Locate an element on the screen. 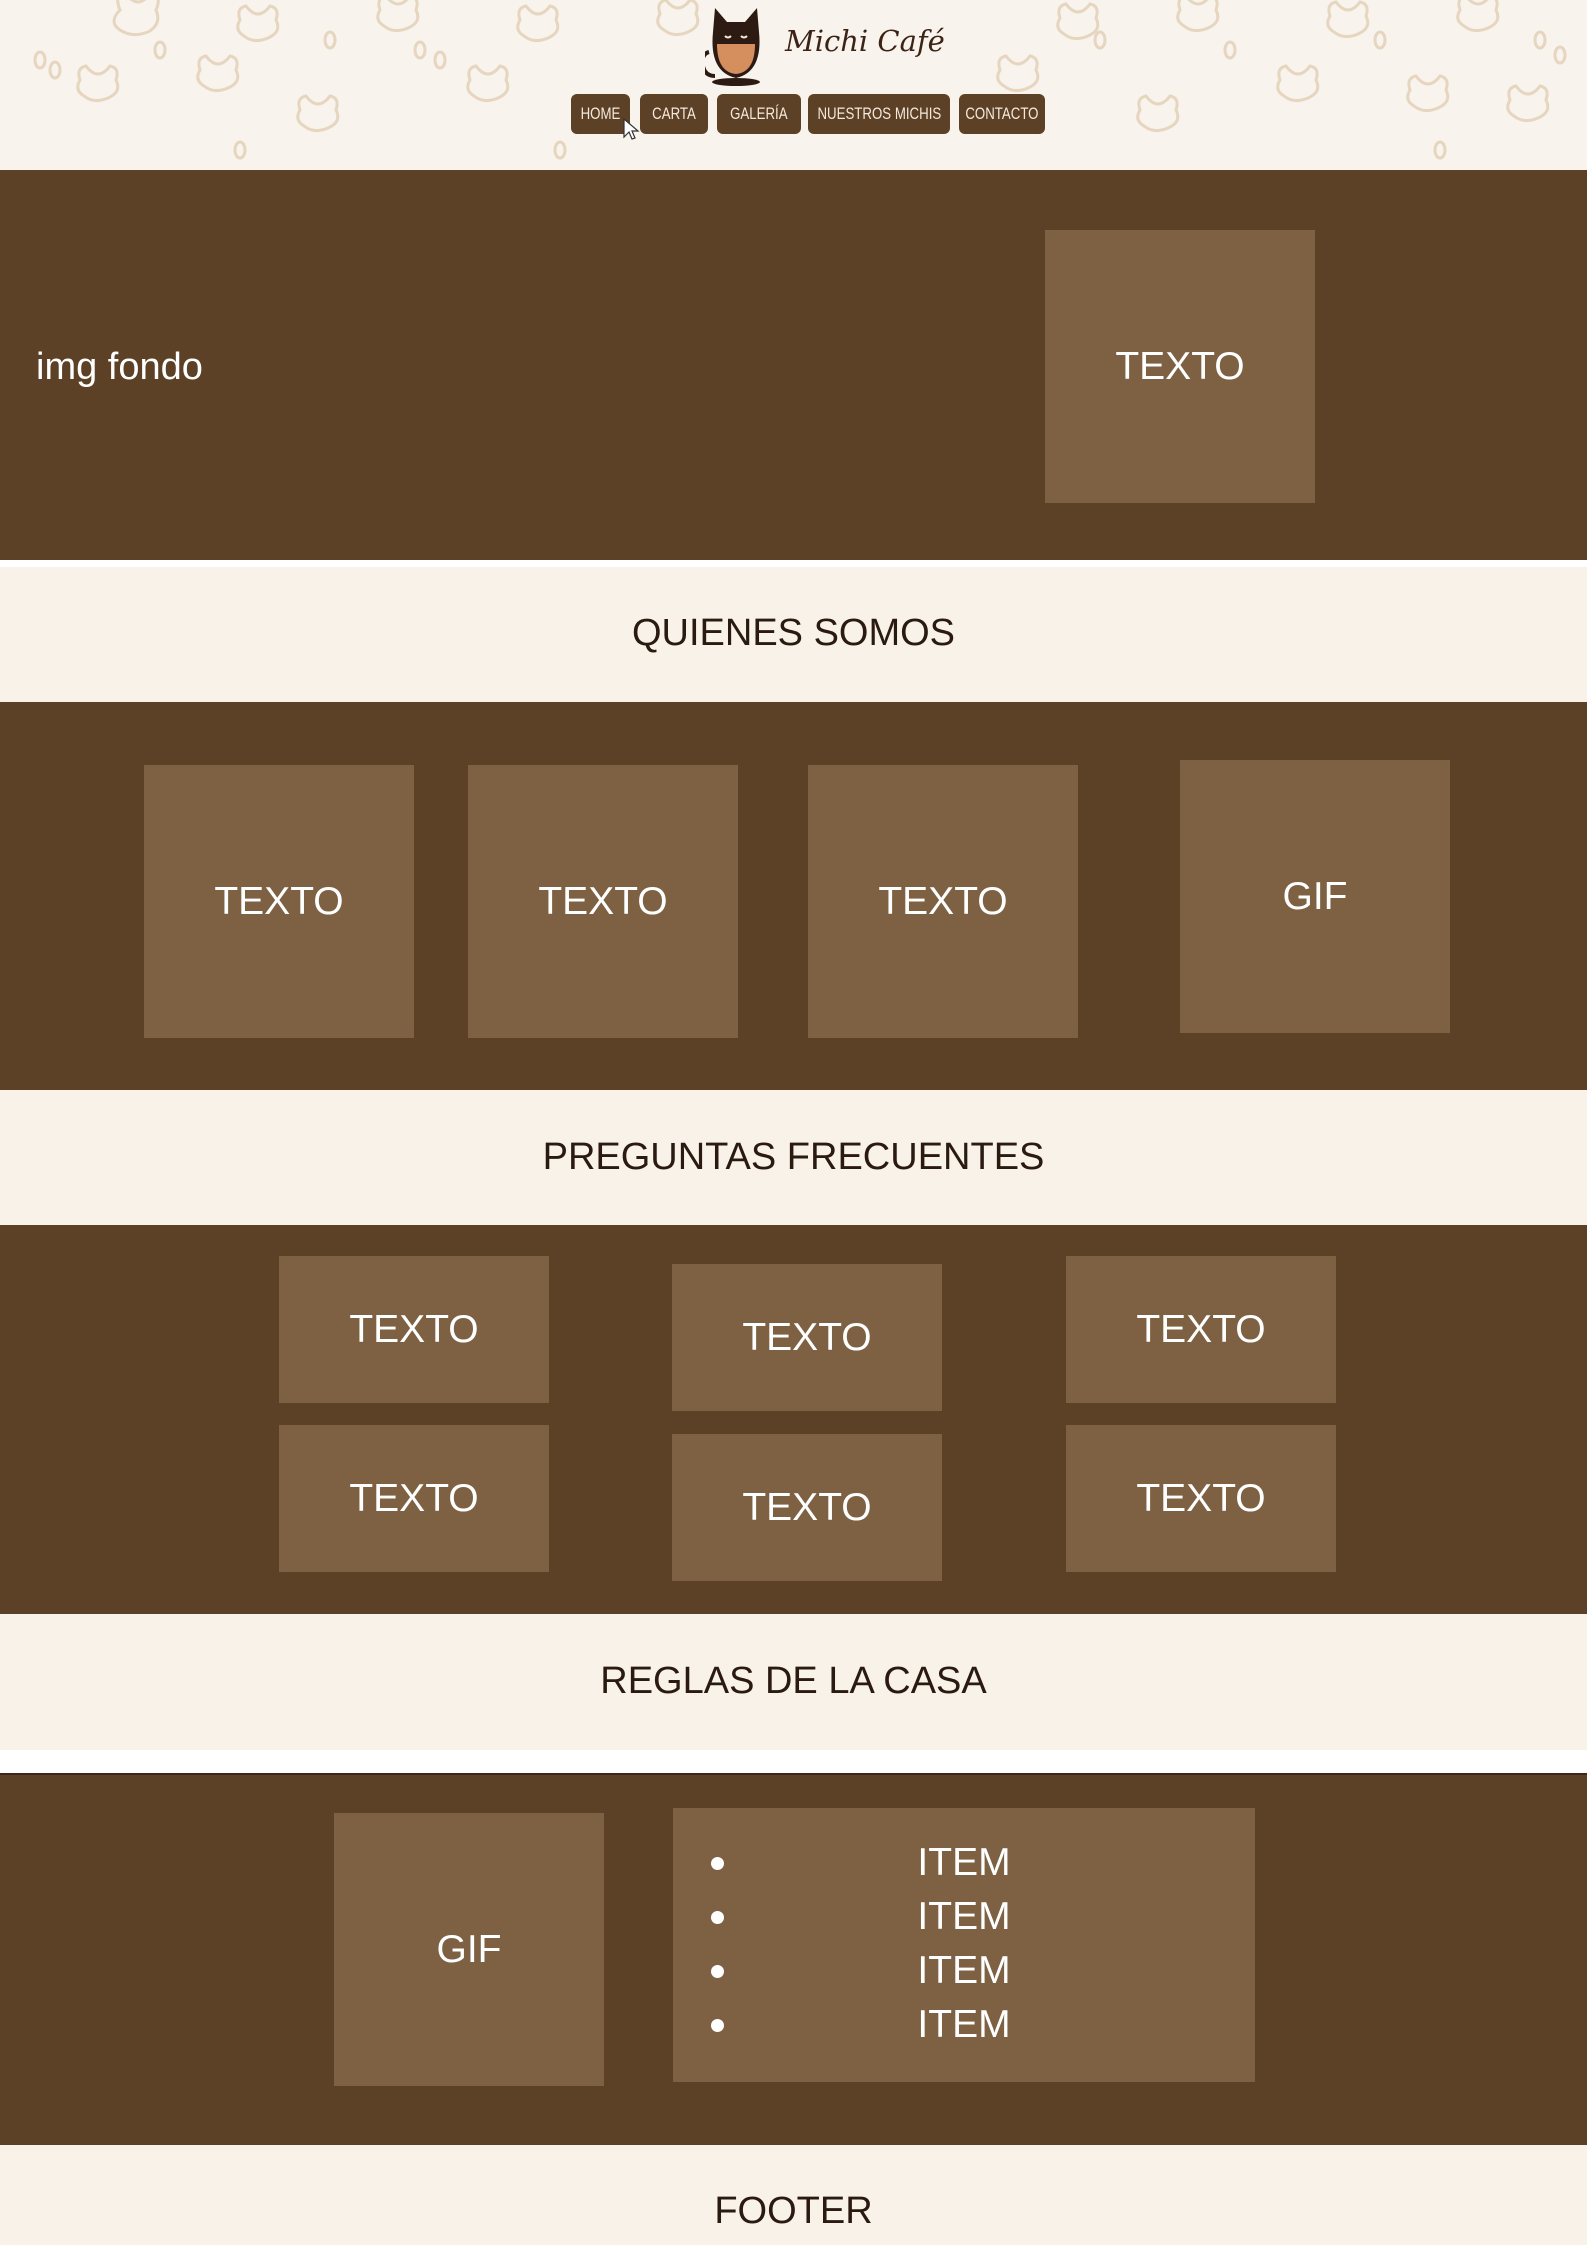  about-text-box-3: TEXTO is located at coordinates (943, 901).